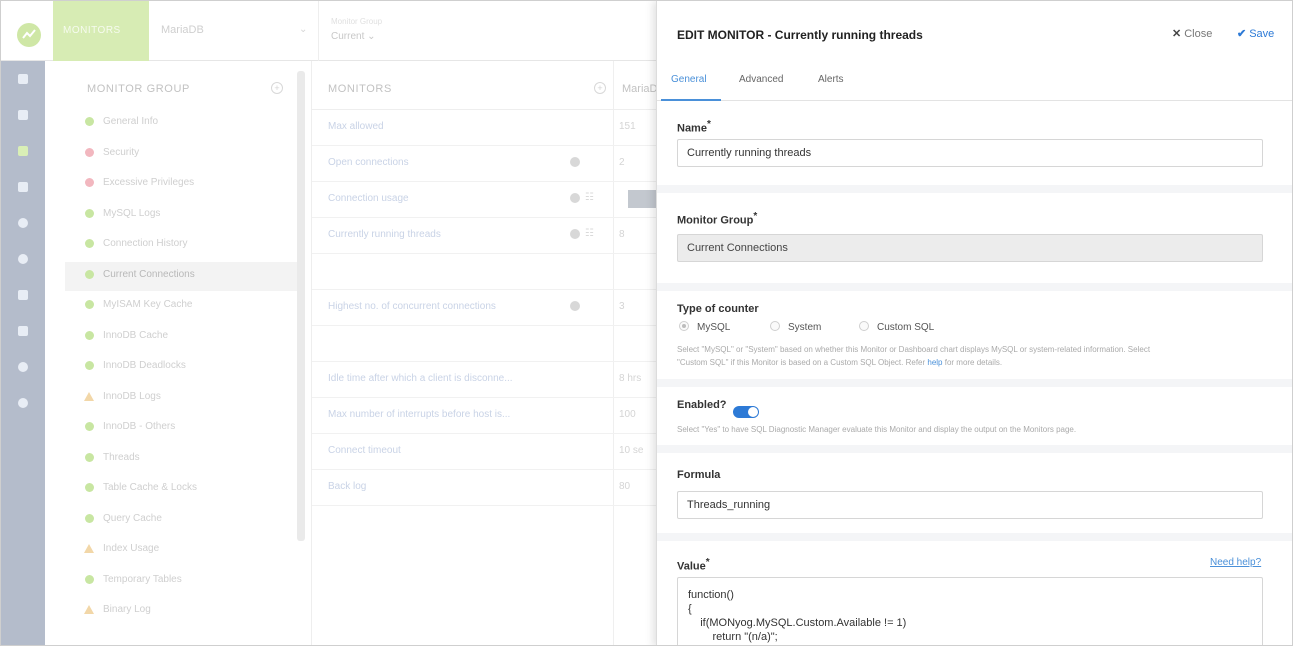  I want to click on enabled-toggle, so click(746, 412).